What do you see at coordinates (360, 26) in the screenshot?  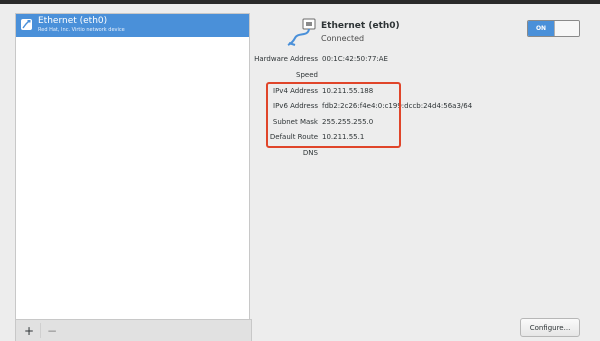 I see `connection-title: Ethernet (eth0)` at bounding box center [360, 26].